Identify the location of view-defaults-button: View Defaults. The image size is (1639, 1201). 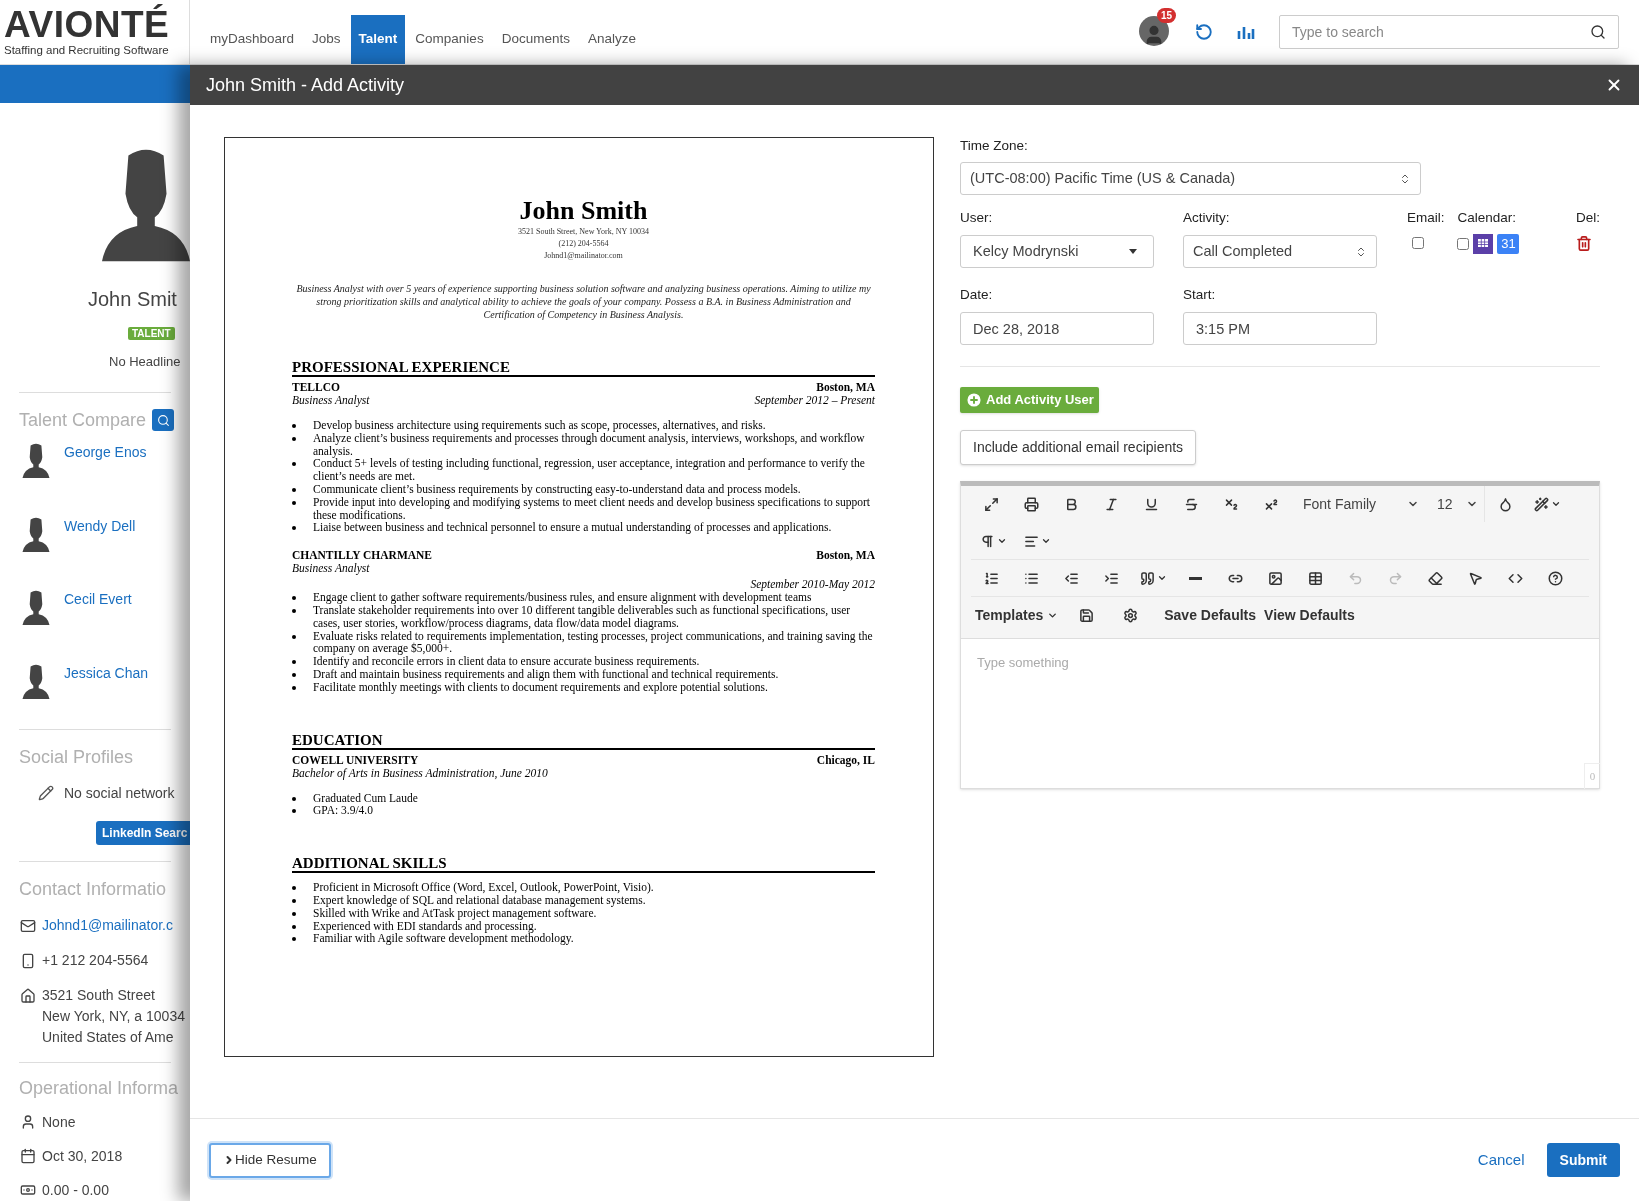
(1309, 615).